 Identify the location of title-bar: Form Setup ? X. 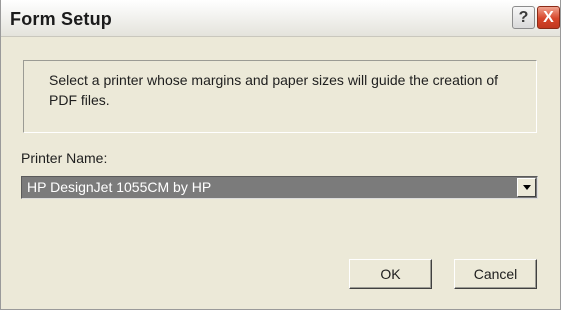
(280, 18).